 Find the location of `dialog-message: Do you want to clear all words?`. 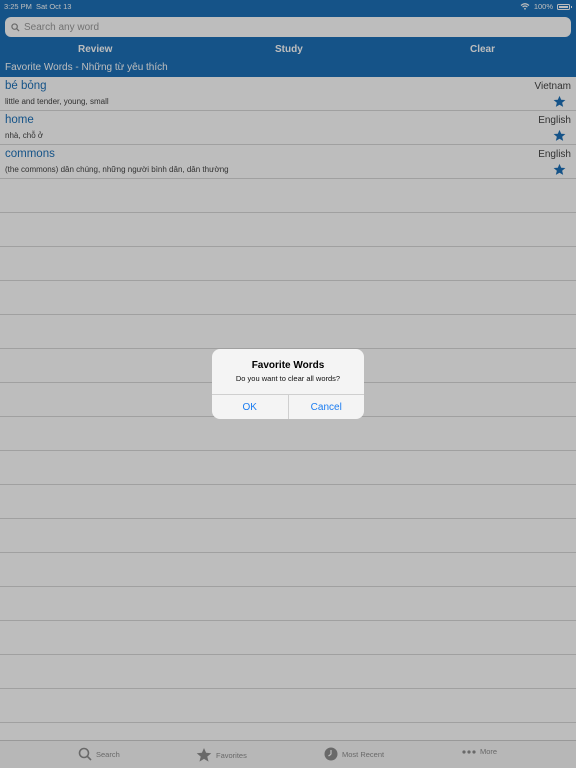

dialog-message: Do you want to clear all words? is located at coordinates (288, 378).